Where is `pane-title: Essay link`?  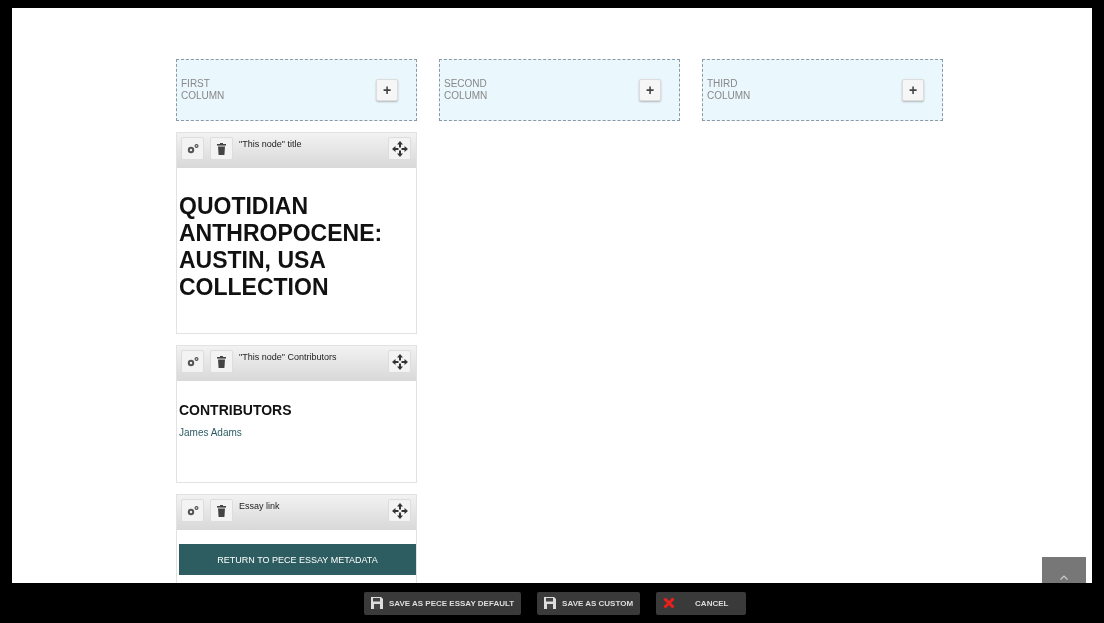 pane-title: Essay link is located at coordinates (260, 505).